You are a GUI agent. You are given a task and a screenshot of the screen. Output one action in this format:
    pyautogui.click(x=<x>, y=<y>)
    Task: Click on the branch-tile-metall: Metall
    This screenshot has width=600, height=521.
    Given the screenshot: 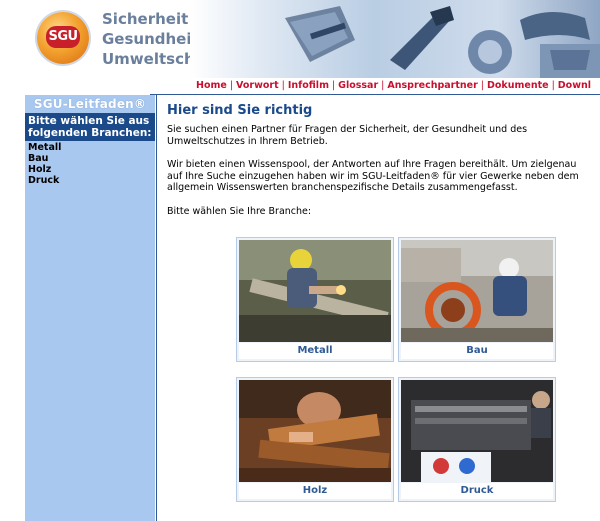 What is the action you would take?
    pyautogui.click(x=315, y=299)
    